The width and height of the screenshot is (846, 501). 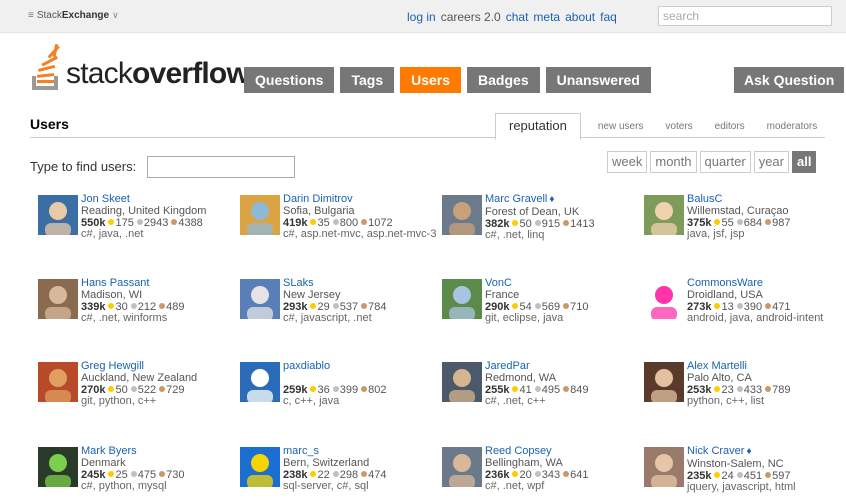 I want to click on user-name: Reed Copsey, so click(x=518, y=451).